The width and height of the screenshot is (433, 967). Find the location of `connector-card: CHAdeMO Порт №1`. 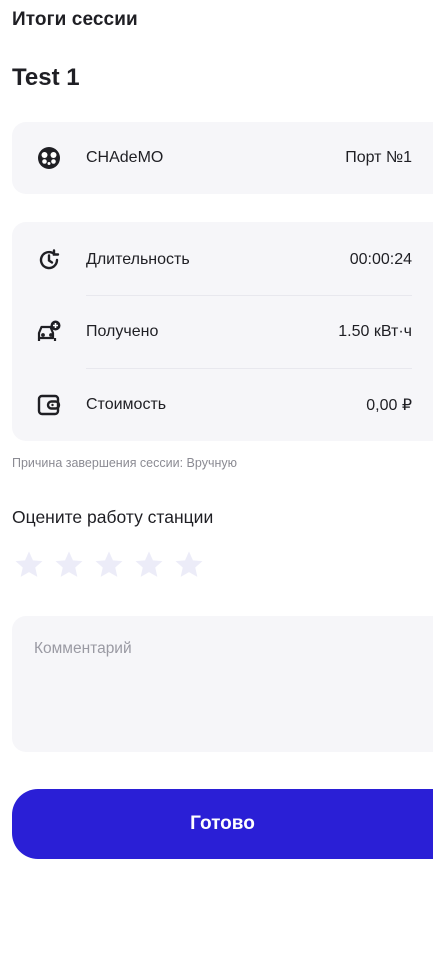

connector-card: CHAdeMO Порт №1 is located at coordinates (222, 158).